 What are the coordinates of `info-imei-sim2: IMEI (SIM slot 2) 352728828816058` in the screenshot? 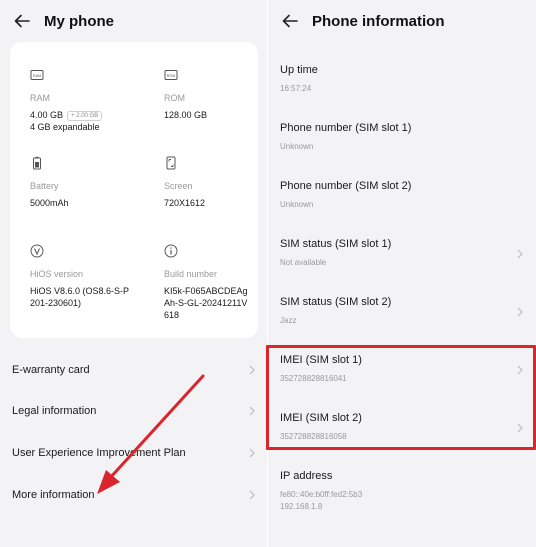 It's located at (402, 426).